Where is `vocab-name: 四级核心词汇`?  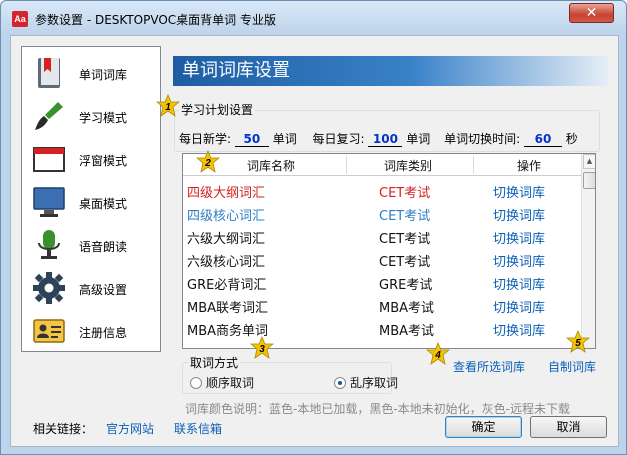 vocab-name: 四级核心词汇 is located at coordinates (226, 216).